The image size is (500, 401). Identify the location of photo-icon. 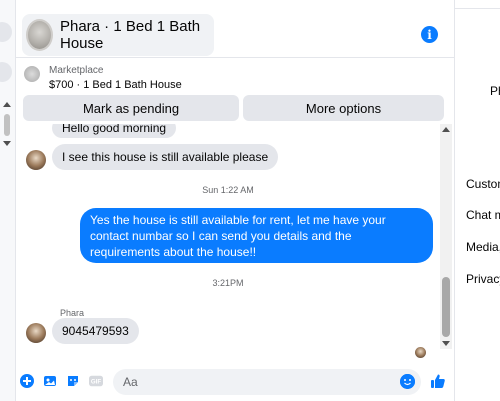
(50, 381).